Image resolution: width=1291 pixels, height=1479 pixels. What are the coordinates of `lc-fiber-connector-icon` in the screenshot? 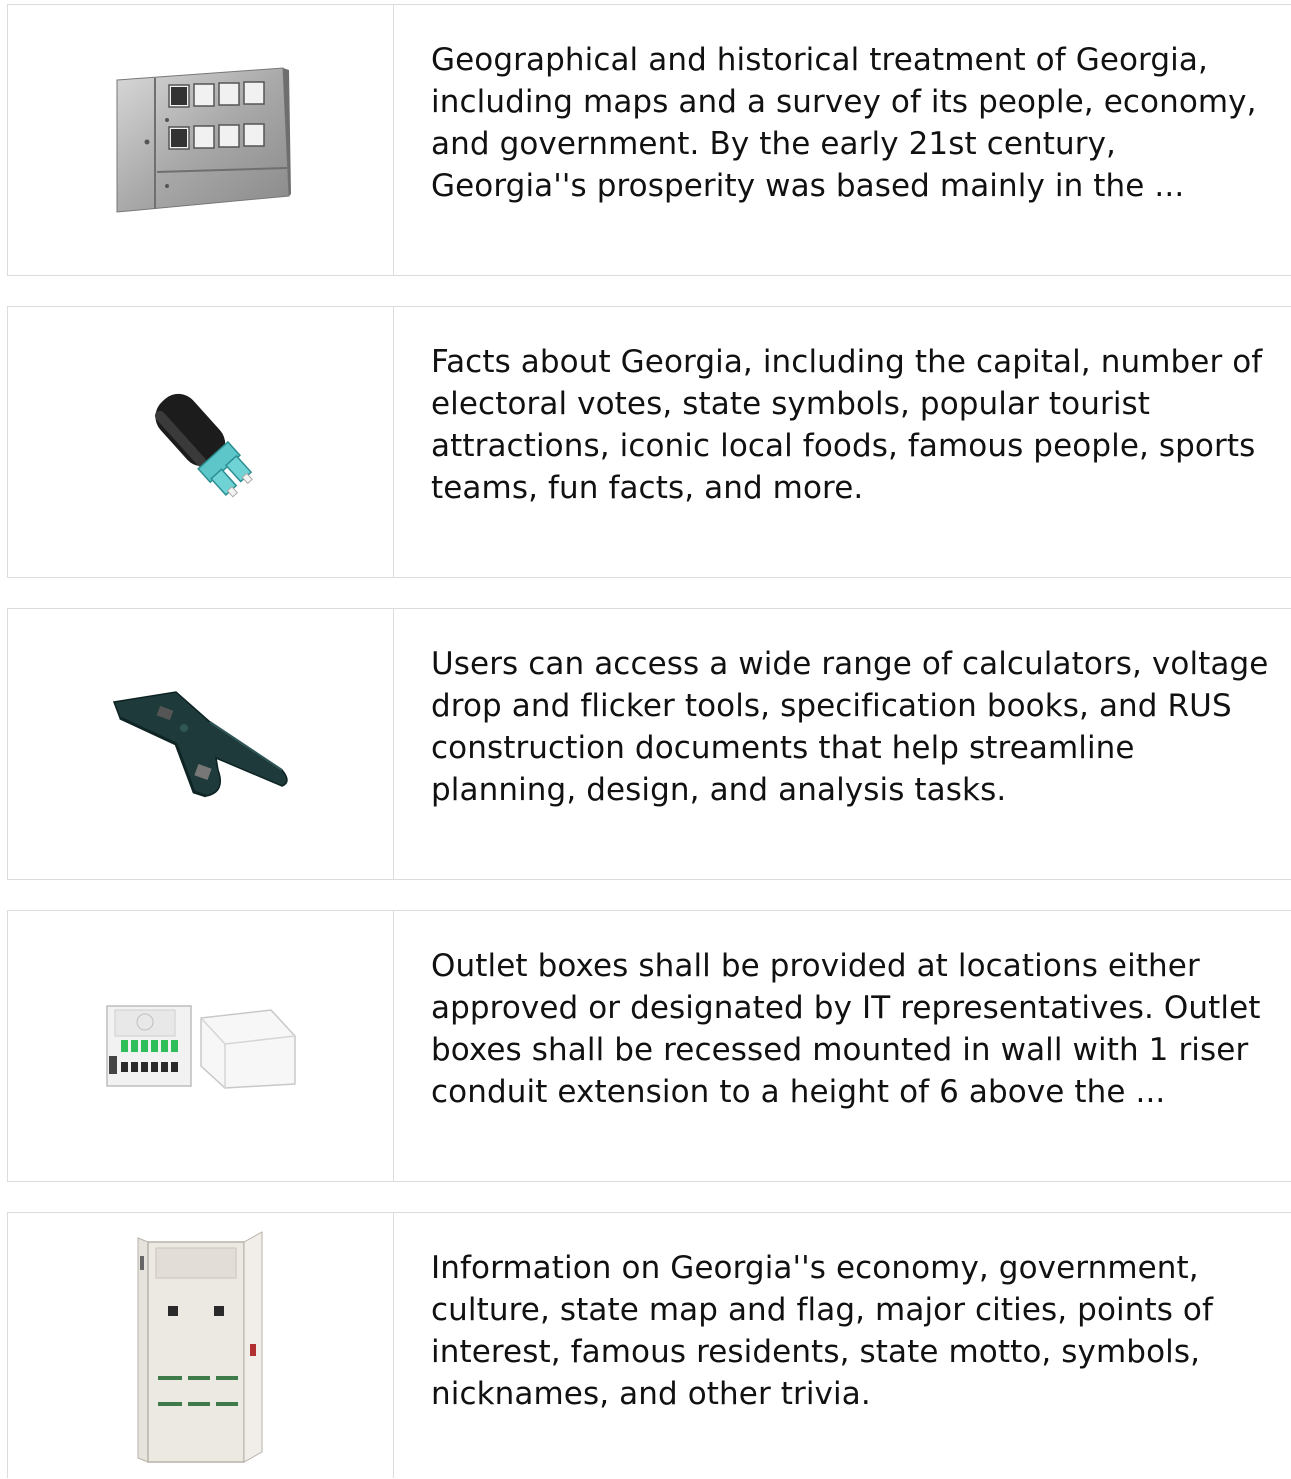 It's located at (203, 445).